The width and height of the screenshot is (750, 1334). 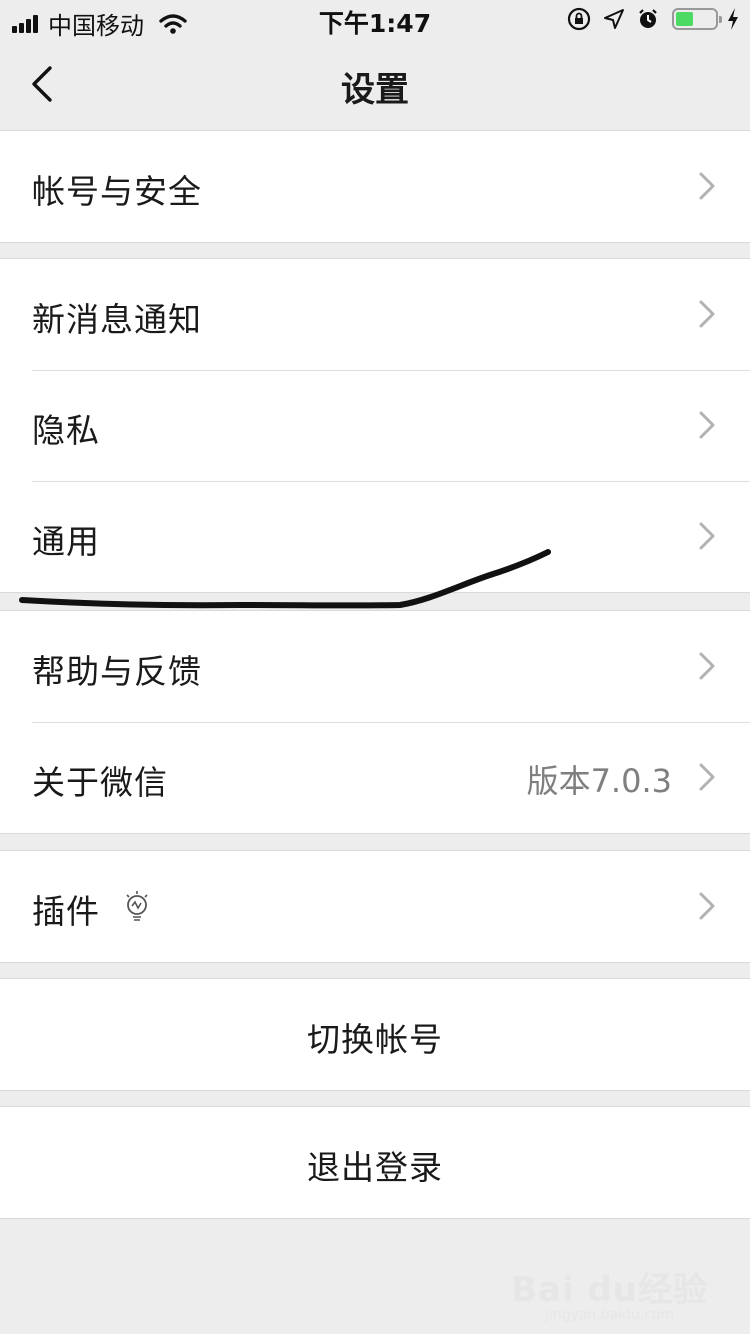 I want to click on settings-item-label: 插件, so click(x=66, y=911).